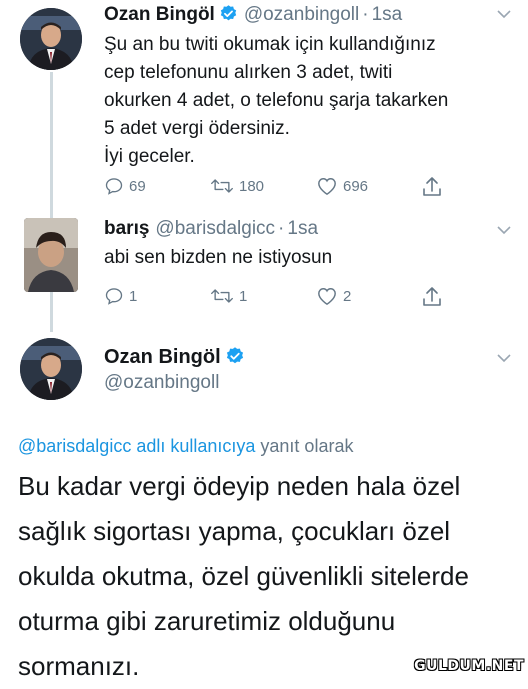 The width and height of the screenshot is (528, 689). Describe the element at coordinates (125, 186) in the screenshot. I see `reply-button: 69` at that location.